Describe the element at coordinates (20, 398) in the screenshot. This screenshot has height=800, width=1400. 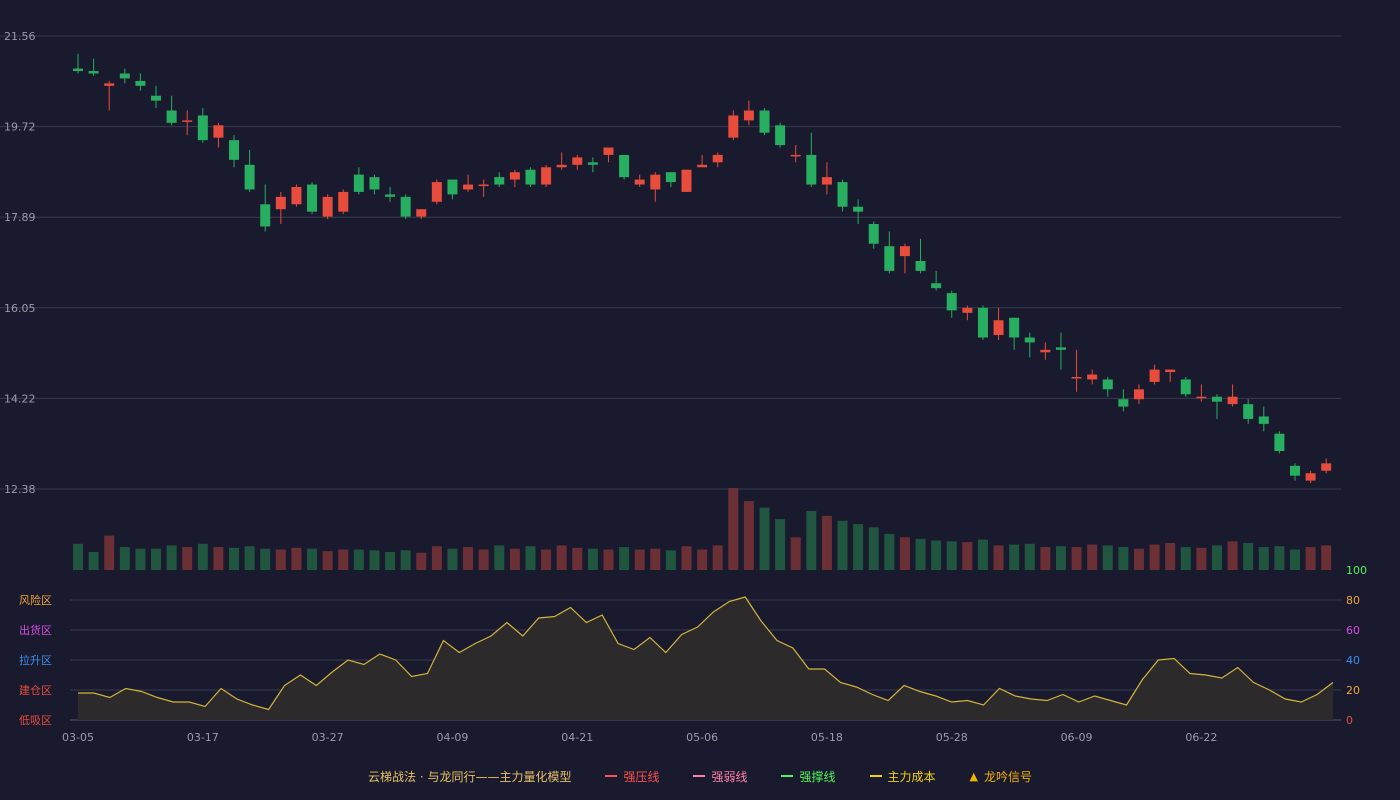
I see `price-tick-label: 14.22` at that location.